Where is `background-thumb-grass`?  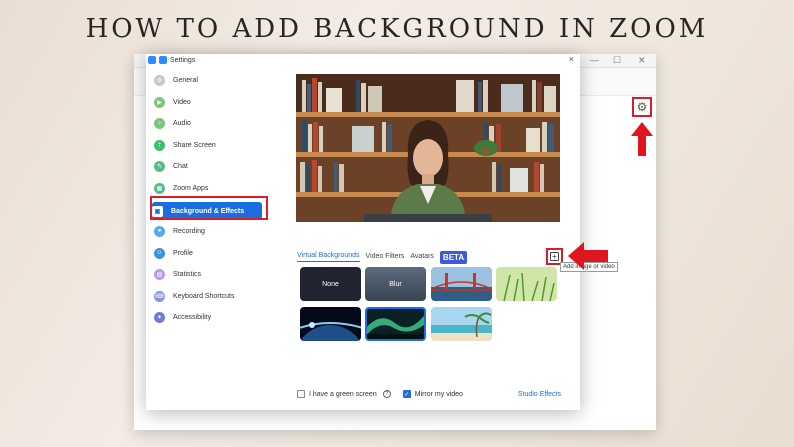 background-thumb-grass is located at coordinates (526, 284).